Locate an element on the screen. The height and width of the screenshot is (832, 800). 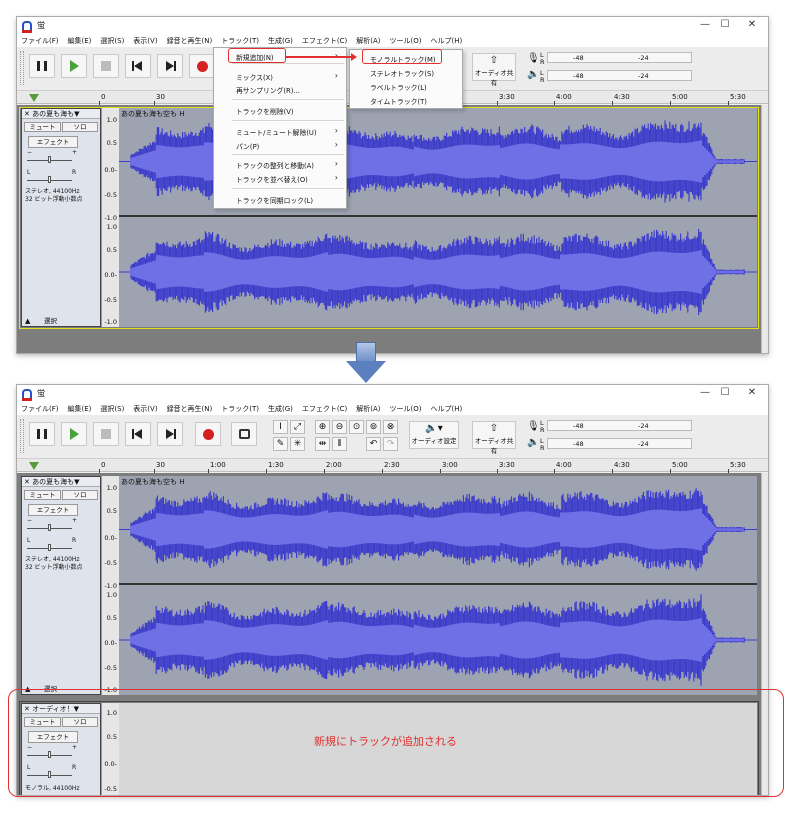
menu-item-time-track: タイムトラック(T) is located at coordinates (398, 101).